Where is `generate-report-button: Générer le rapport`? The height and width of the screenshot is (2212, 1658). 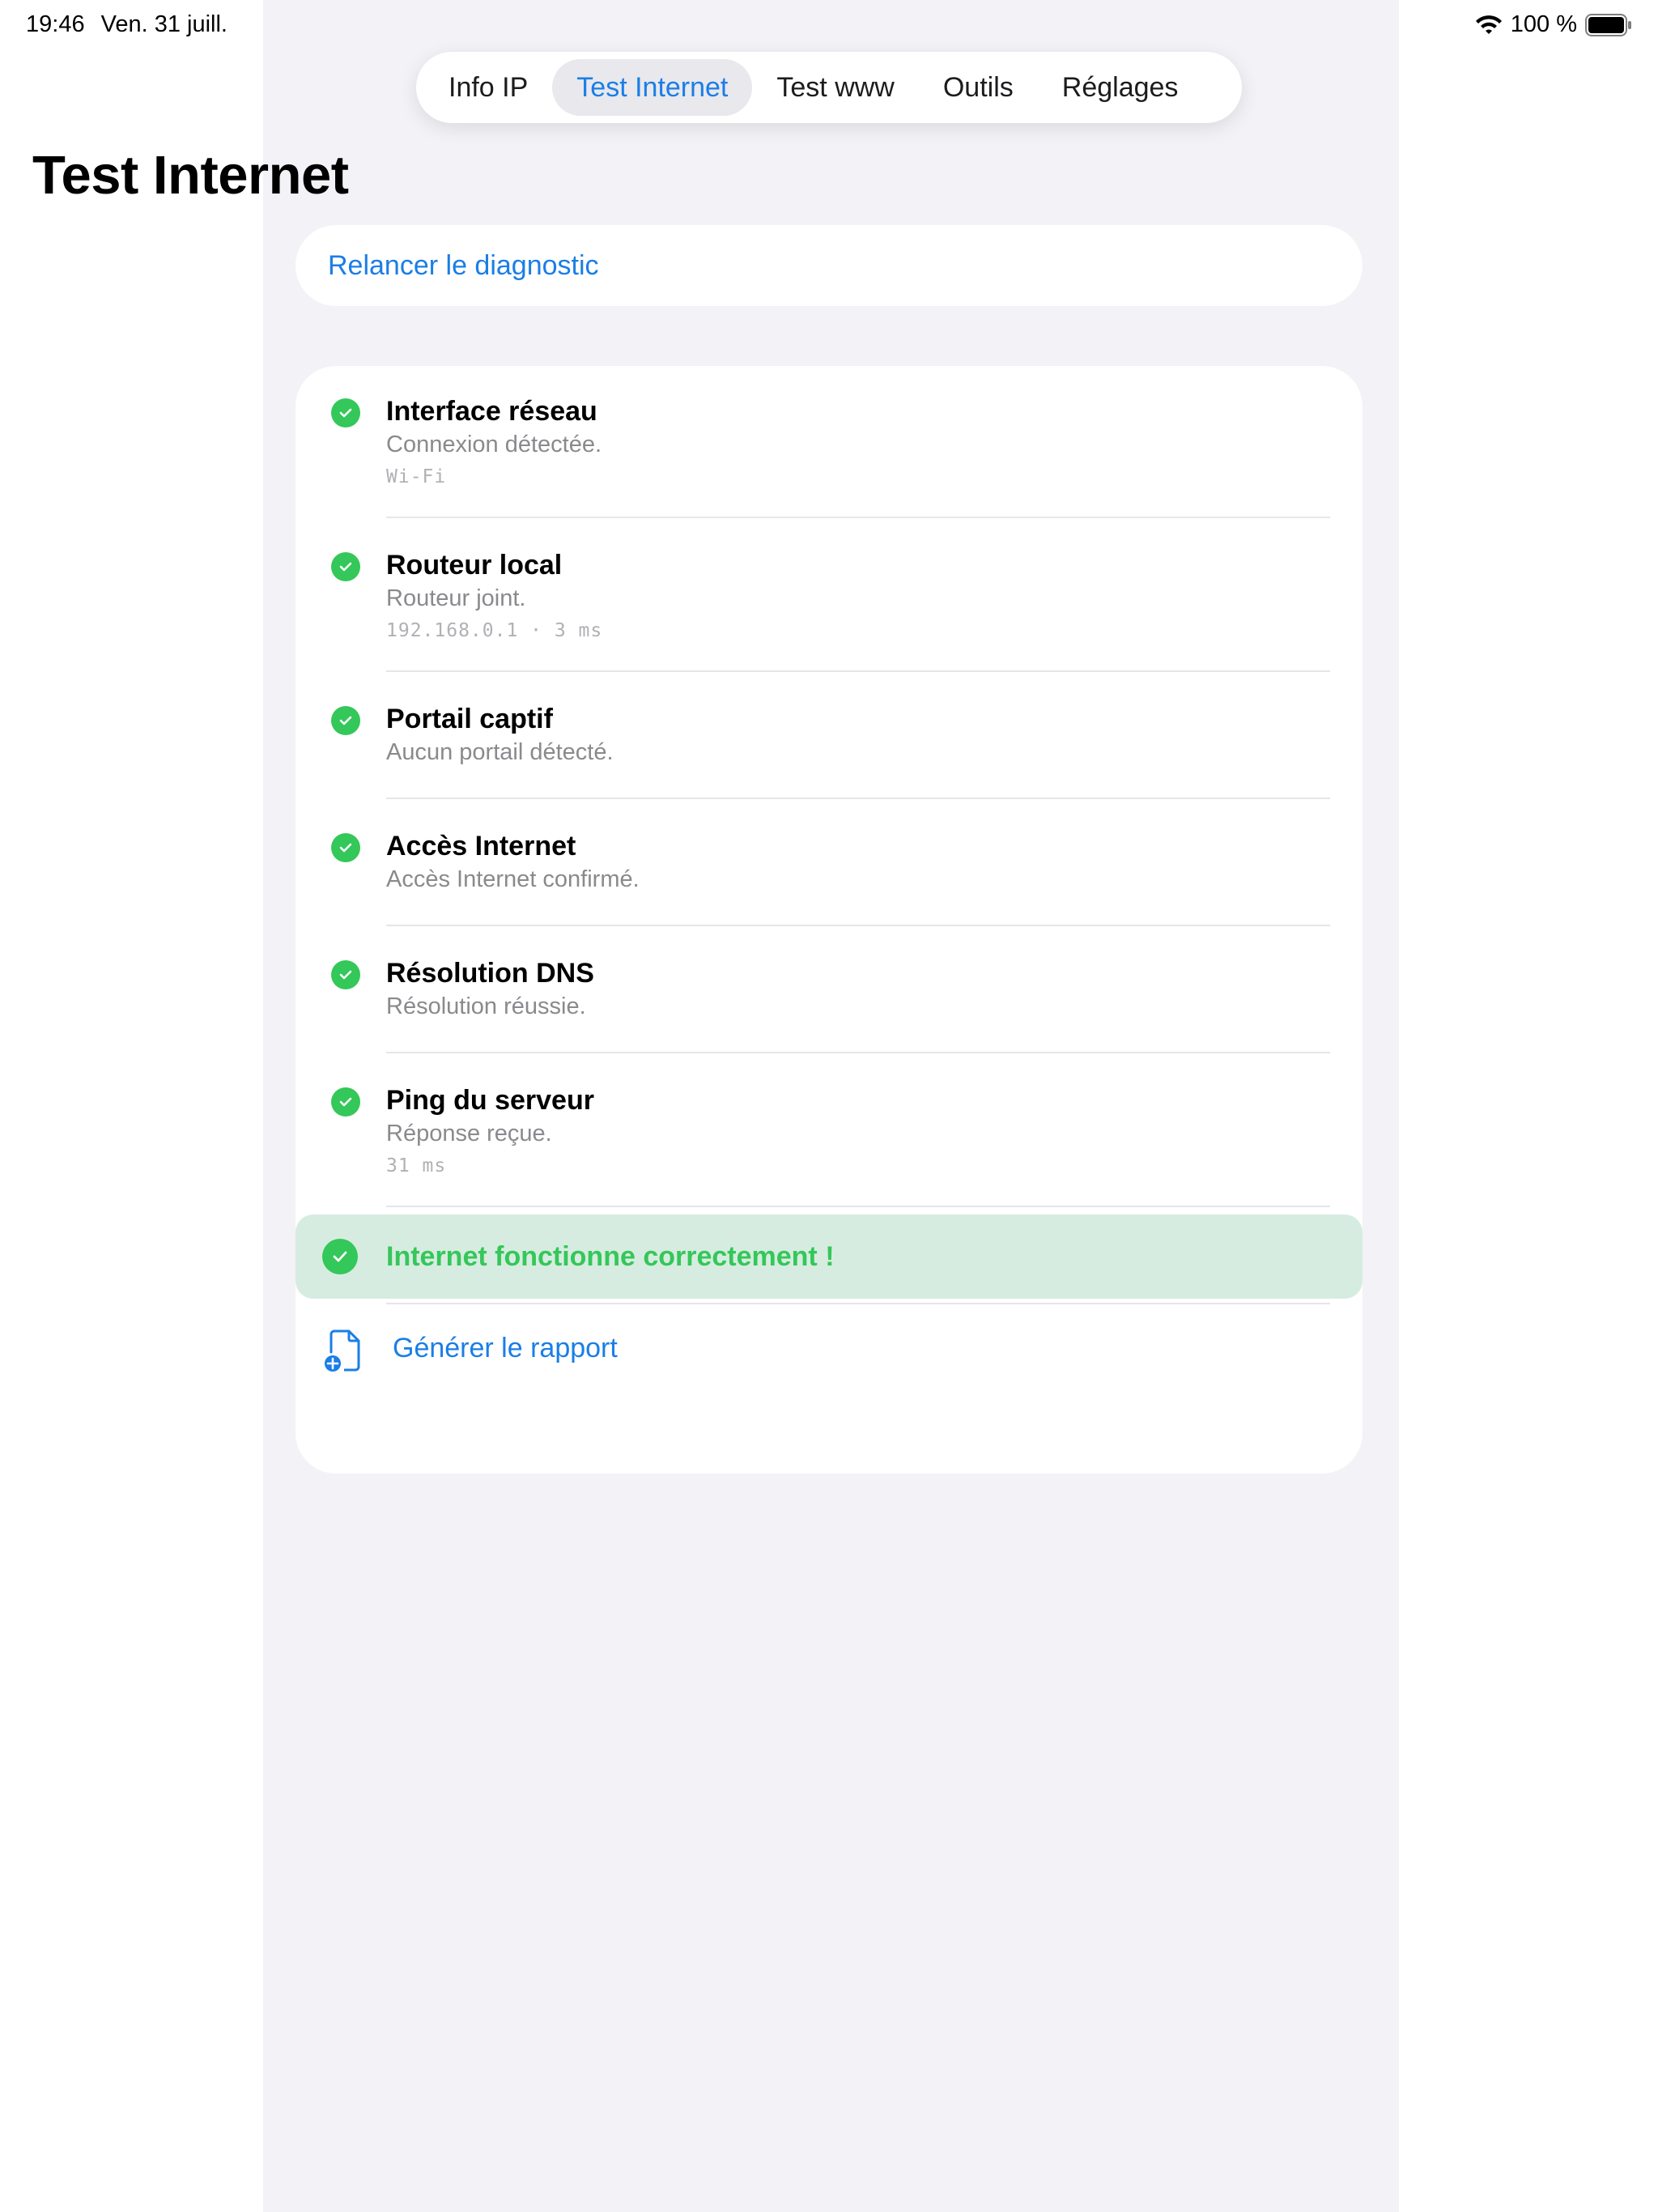
generate-report-button: Générer le rapport is located at coordinates (829, 1349).